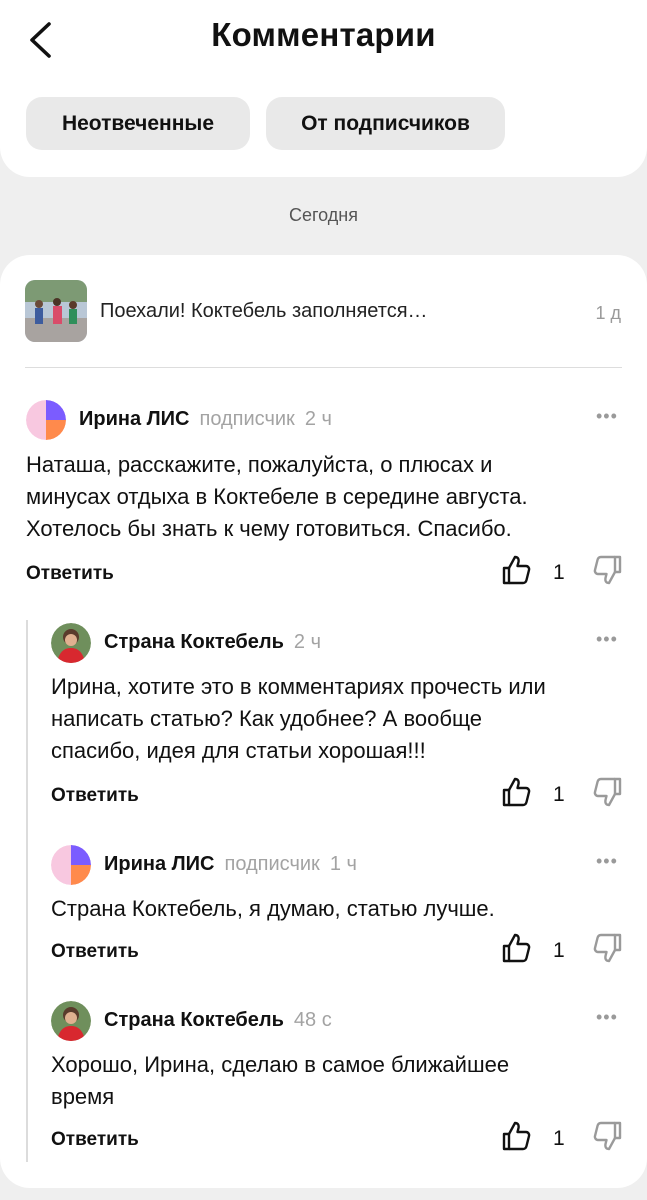  I want to click on comment-meta: Ирина ЛИС подписчик 1 ч, so click(230, 864).